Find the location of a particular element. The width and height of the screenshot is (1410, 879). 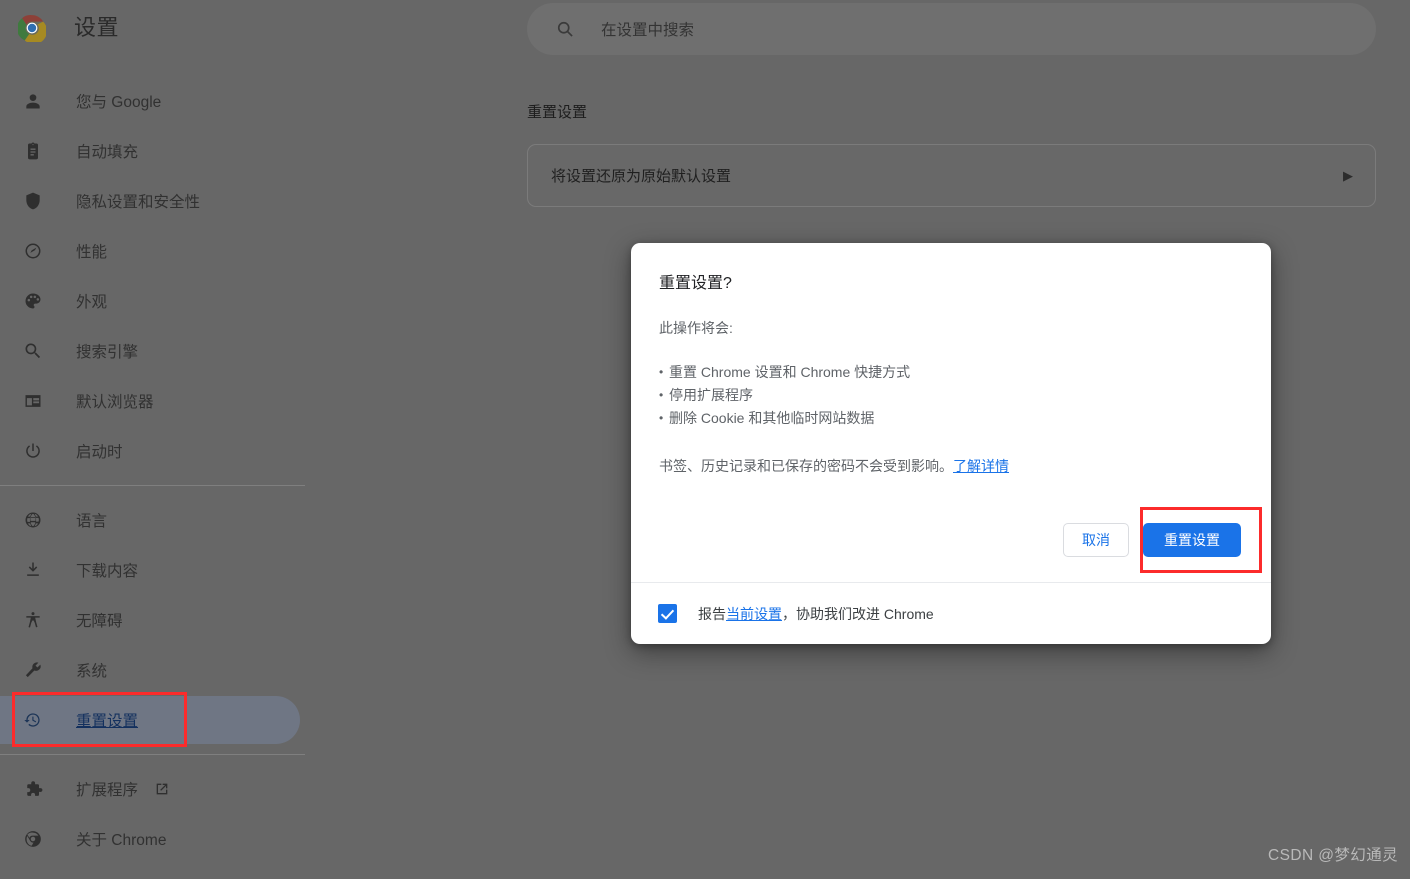

list-item: 重置 Chrome 设置和 Chrome 快捷方式 is located at coordinates (951, 372).